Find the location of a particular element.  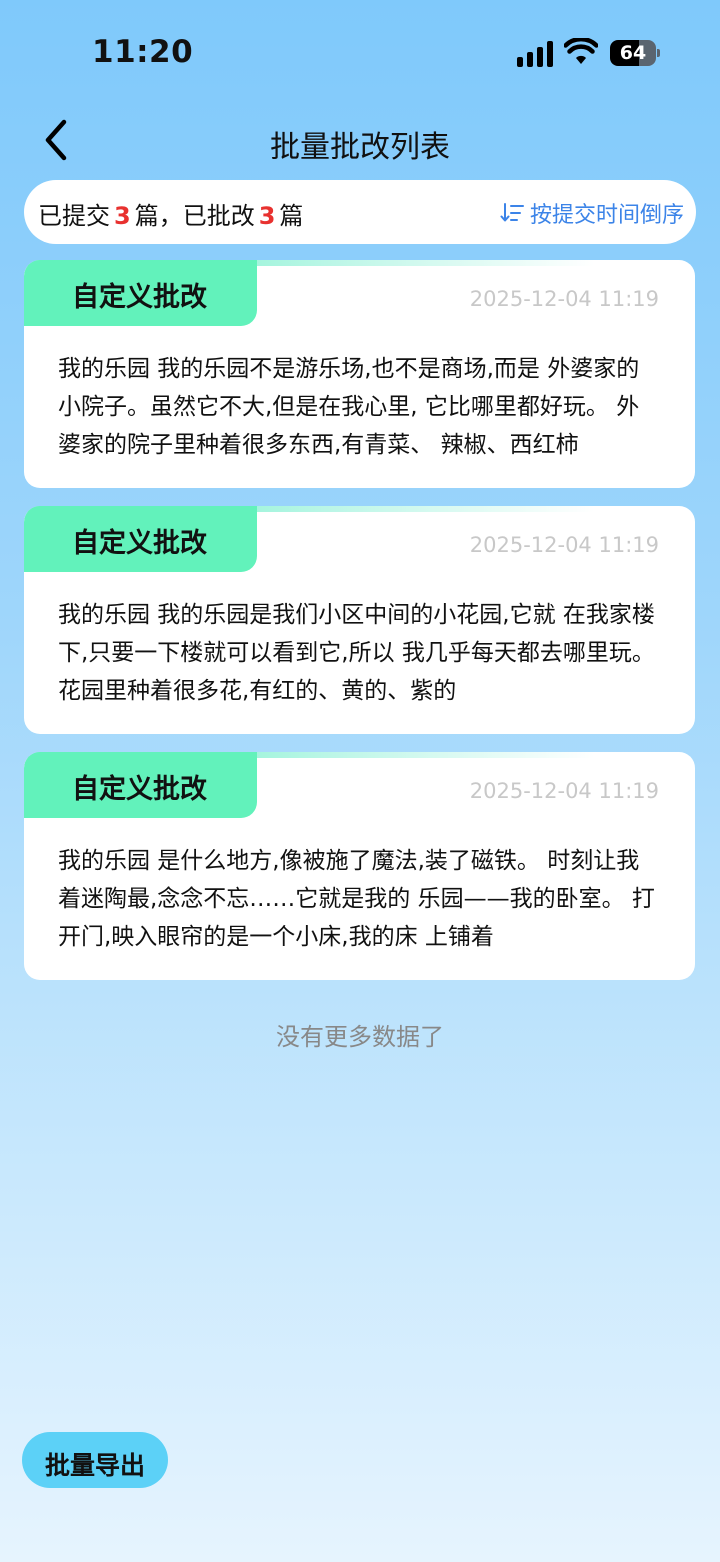

sort-button: 按提交时间倒序 is located at coordinates (592, 213).